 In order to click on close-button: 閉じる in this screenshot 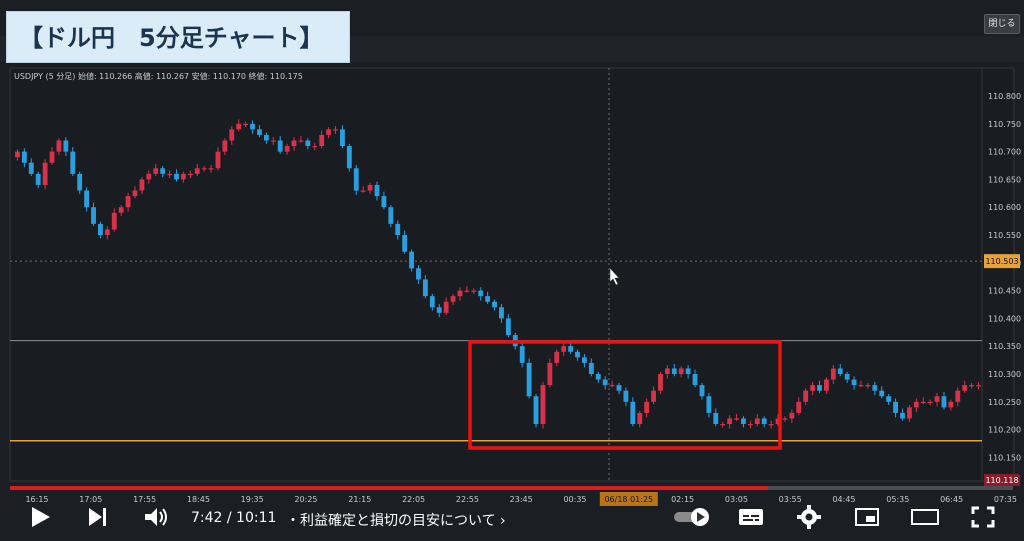, I will do `click(1002, 24)`.